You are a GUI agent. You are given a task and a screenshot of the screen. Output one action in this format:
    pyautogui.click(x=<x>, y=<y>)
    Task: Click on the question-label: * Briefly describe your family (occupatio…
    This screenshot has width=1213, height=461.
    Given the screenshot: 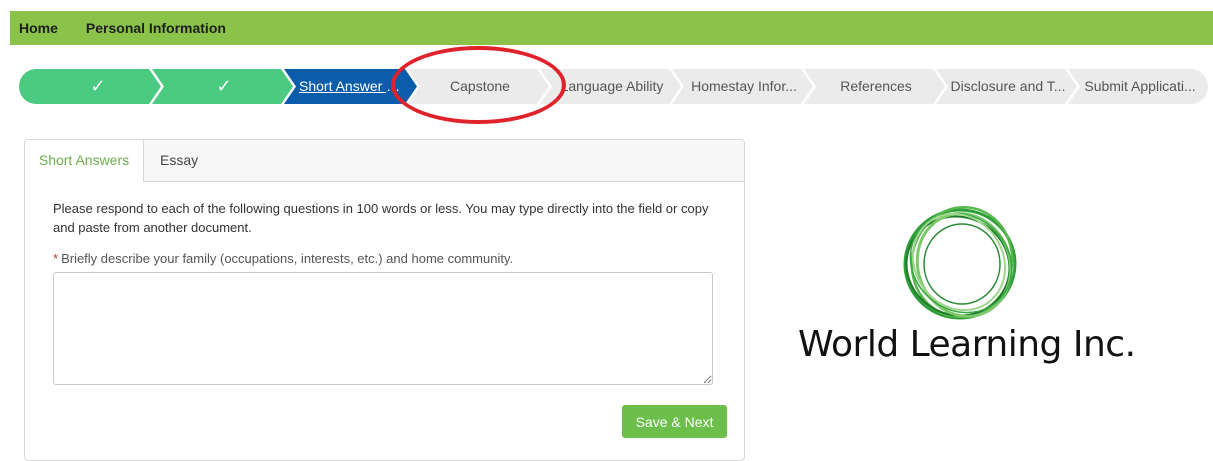 What is the action you would take?
    pyautogui.click(x=283, y=258)
    